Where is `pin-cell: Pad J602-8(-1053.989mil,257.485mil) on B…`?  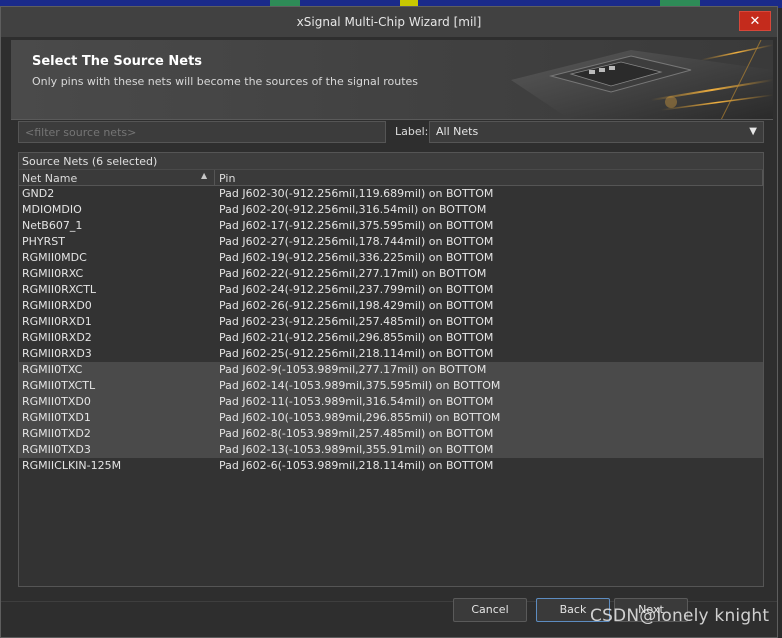 pin-cell: Pad J602-8(-1053.989mil,257.485mil) on B… is located at coordinates (356, 433).